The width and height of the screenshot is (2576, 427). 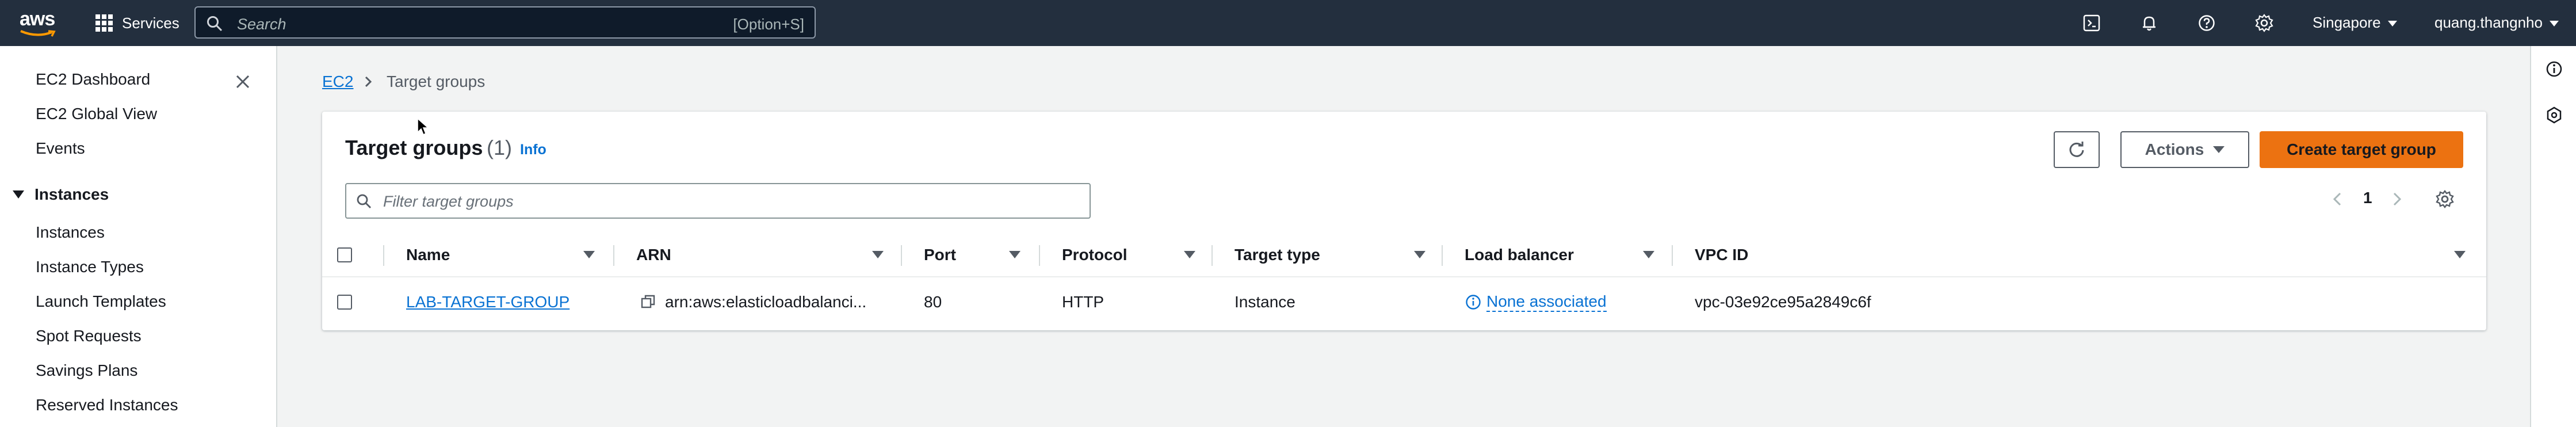 What do you see at coordinates (70, 232) in the screenshot?
I see `sidebar-item-instances: Instances` at bounding box center [70, 232].